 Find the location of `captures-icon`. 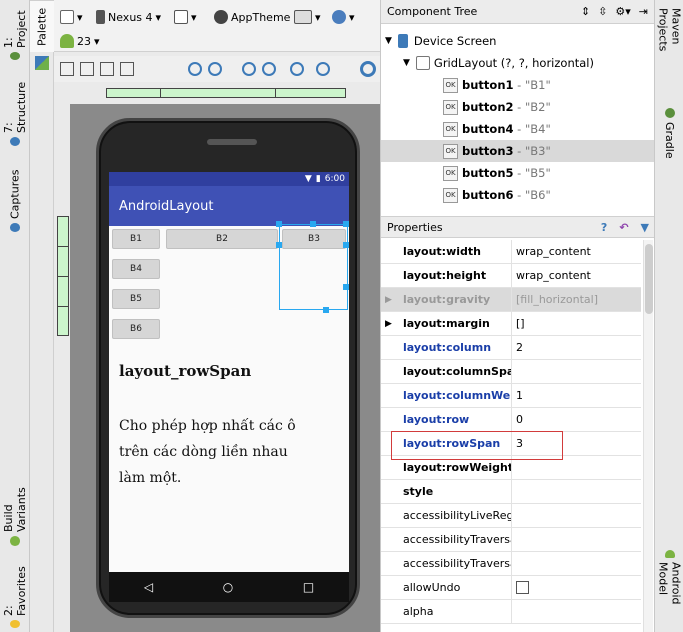

captures-icon is located at coordinates (15, 227).